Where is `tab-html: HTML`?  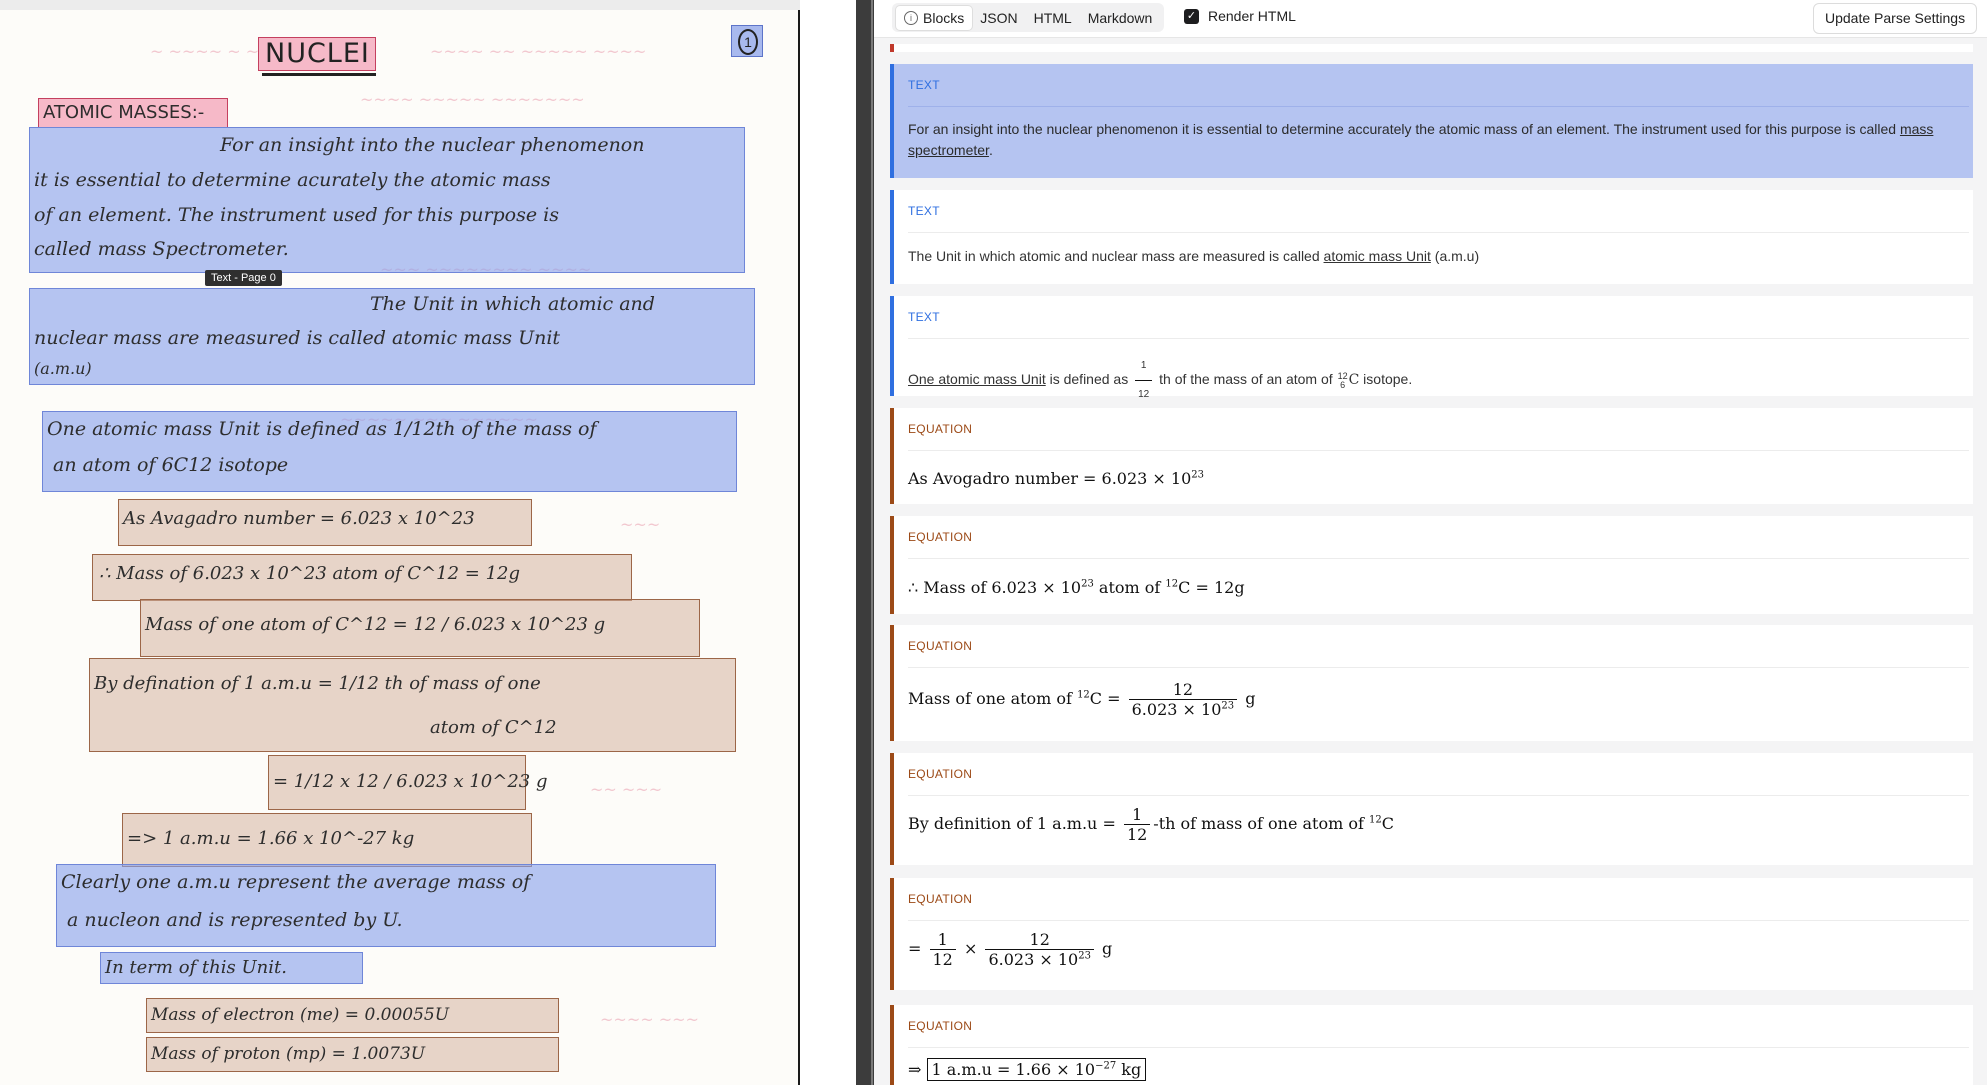 tab-html: HTML is located at coordinates (1053, 18).